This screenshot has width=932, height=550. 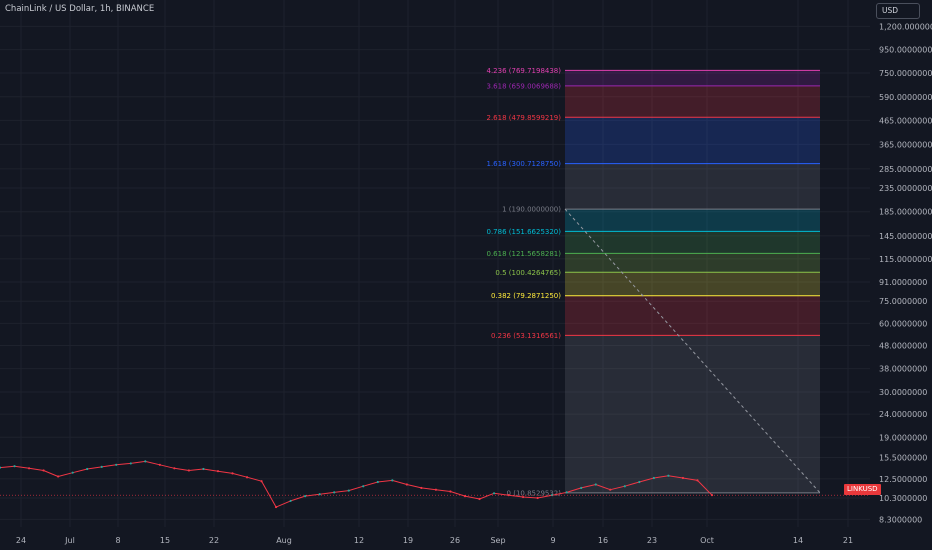 What do you see at coordinates (524, 71) in the screenshot?
I see `fib-level-label: 4.236 (769.7198438)` at bounding box center [524, 71].